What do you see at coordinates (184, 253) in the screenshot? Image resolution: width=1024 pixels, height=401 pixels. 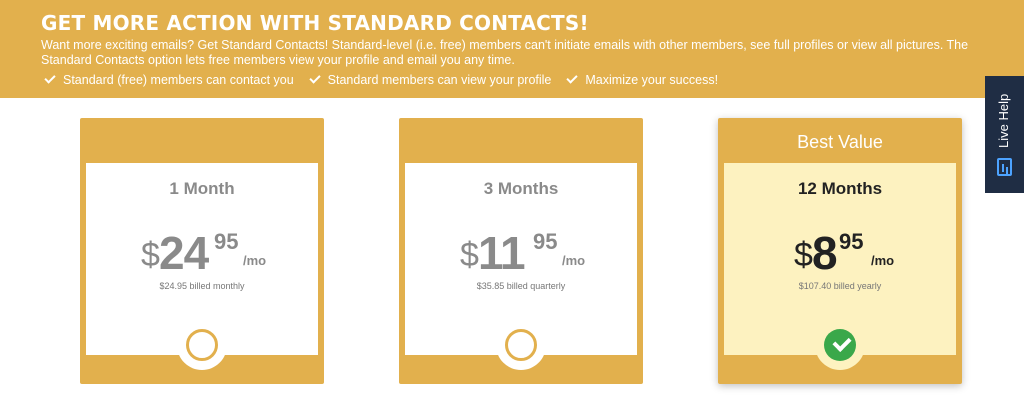 I see `price-whole: 24` at bounding box center [184, 253].